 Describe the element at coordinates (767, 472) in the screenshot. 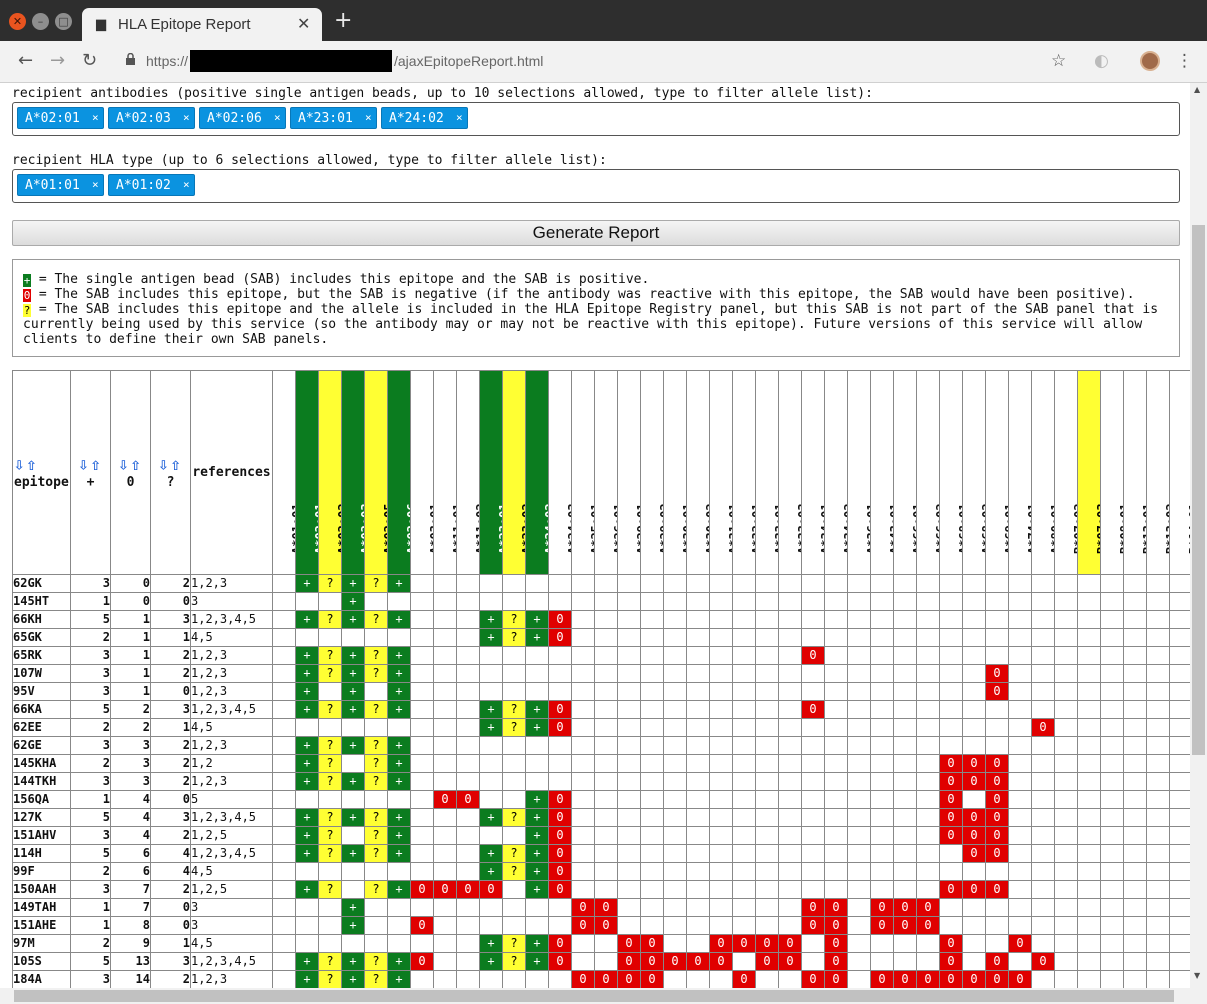

I see `allele-header: A*33:01` at that location.